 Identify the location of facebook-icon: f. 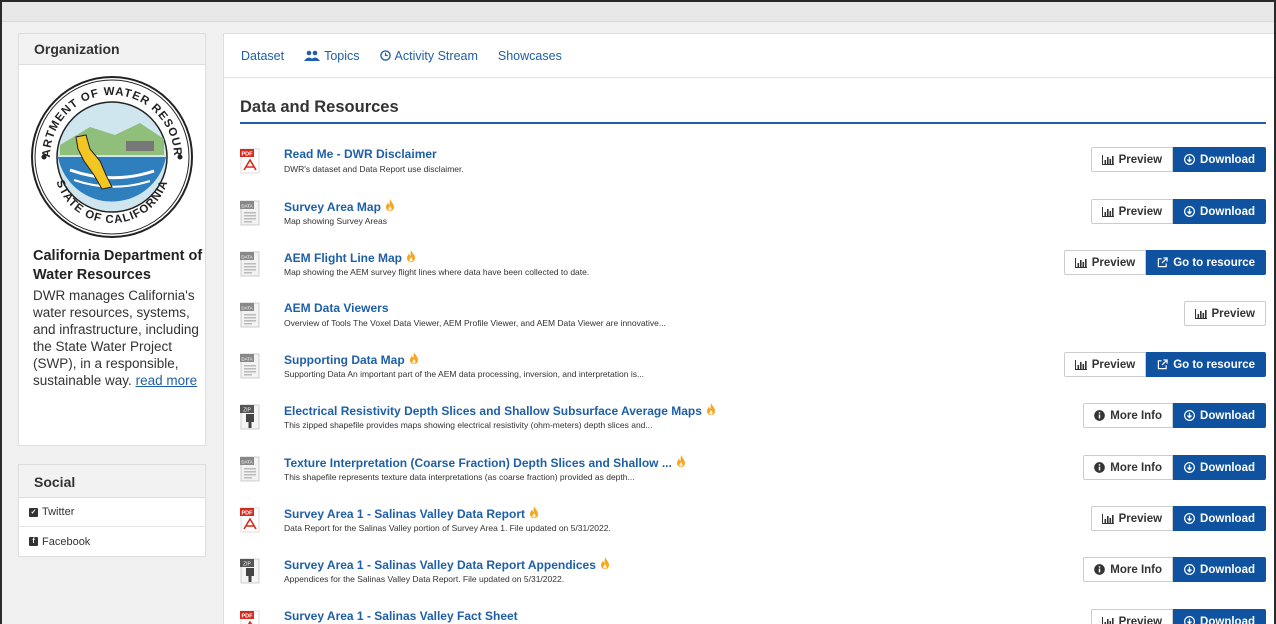
(33, 541).